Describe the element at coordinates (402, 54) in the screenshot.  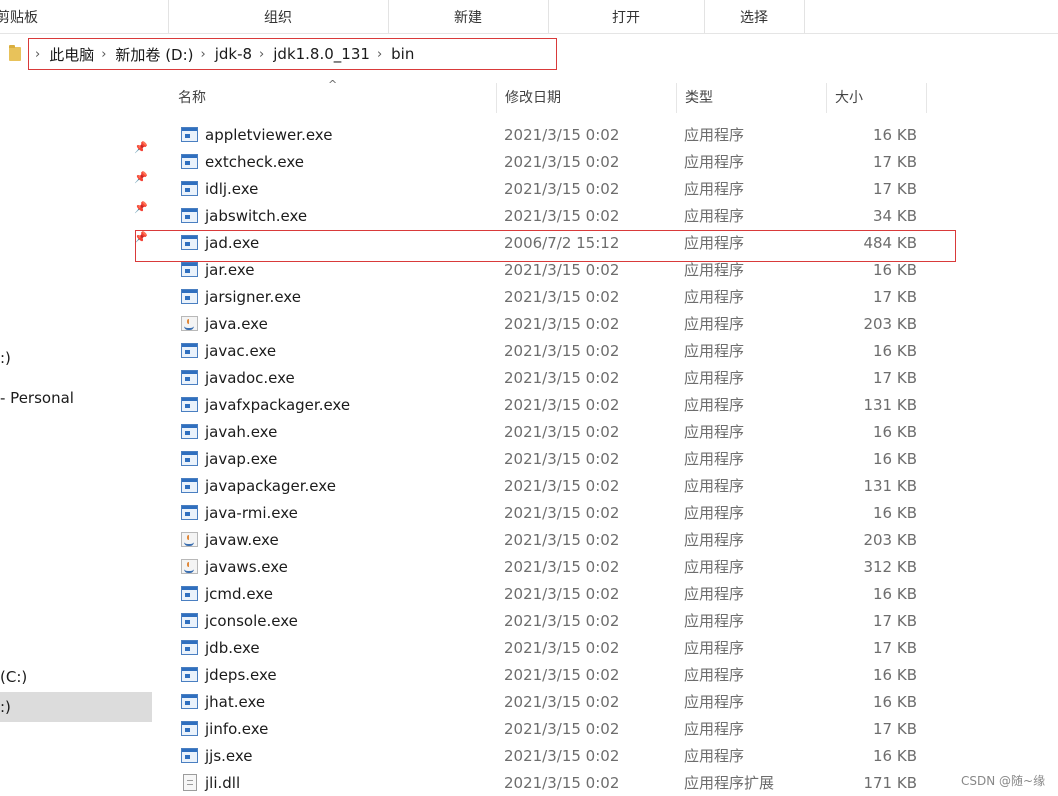
I see `breadcrumb-item-bin: bin` at that location.